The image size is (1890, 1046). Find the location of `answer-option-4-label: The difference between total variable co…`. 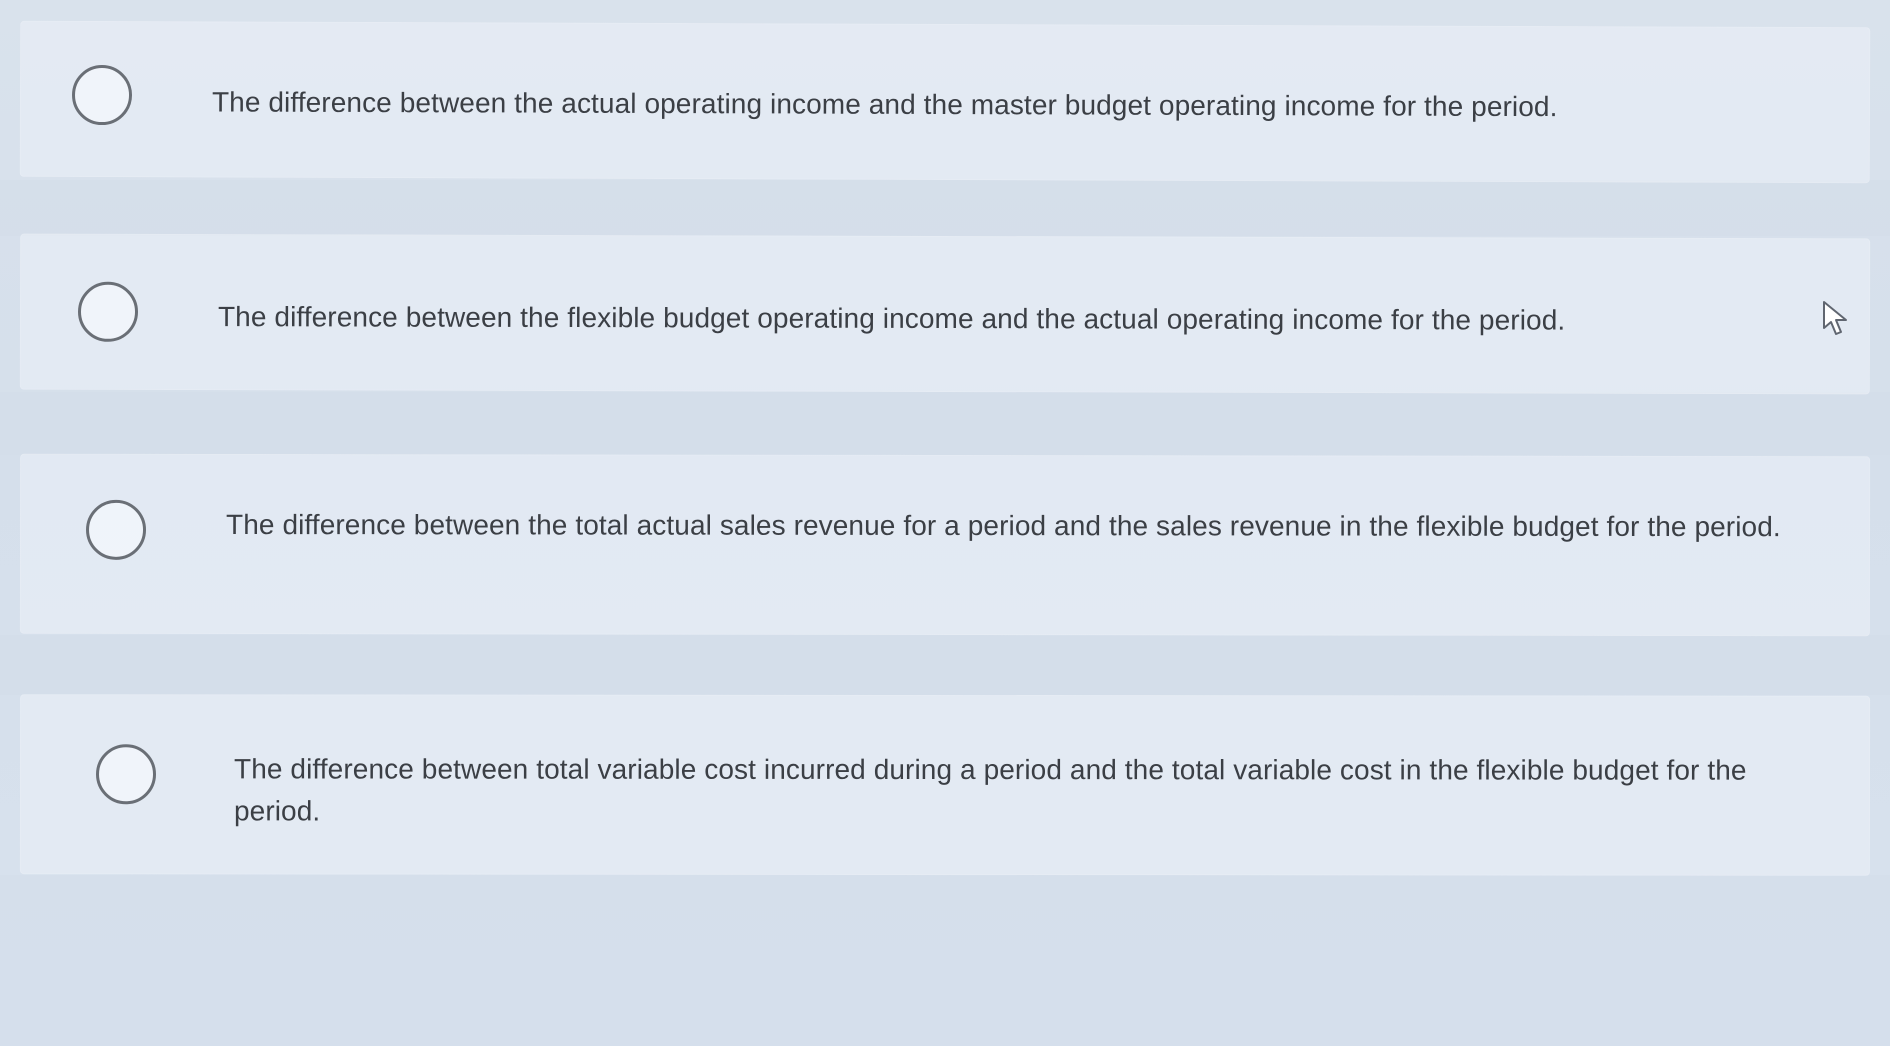

answer-option-4-label: The difference between total variable co… is located at coordinates (990, 790).